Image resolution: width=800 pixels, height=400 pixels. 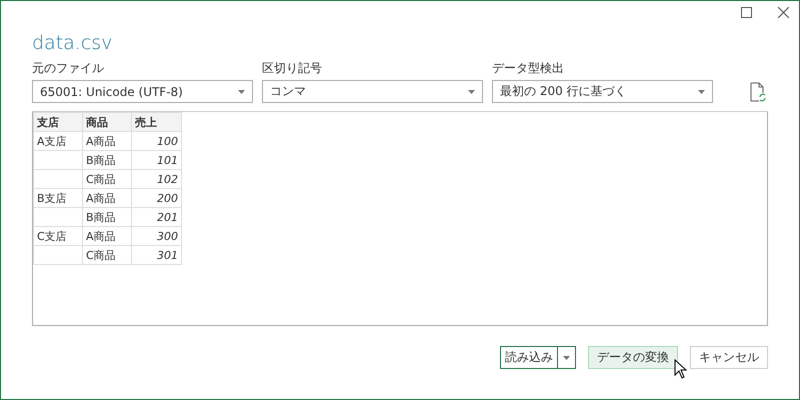 What do you see at coordinates (68, 68) in the screenshot?
I see `field-label: 元のファイル` at bounding box center [68, 68].